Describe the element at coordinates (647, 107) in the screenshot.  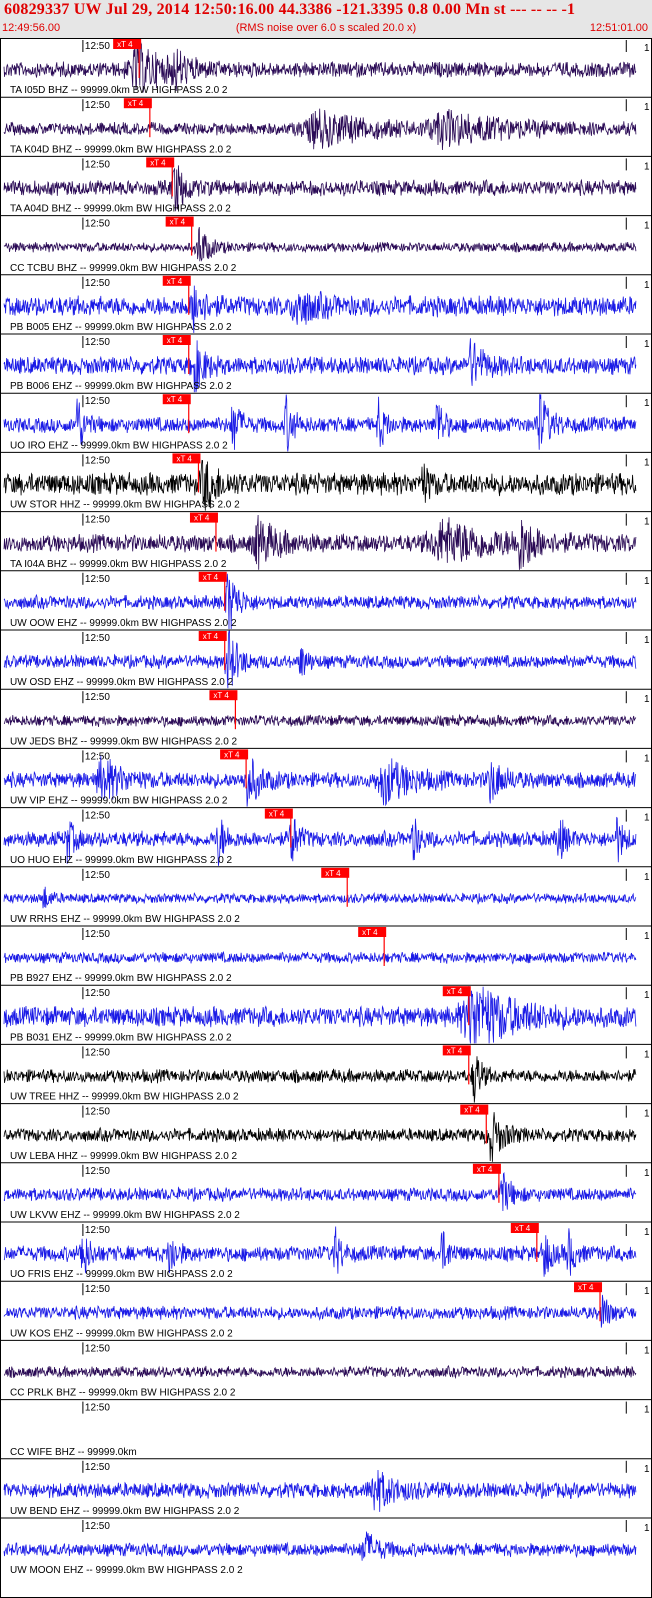
I see `trace-2-tick-right-label: 1` at that location.